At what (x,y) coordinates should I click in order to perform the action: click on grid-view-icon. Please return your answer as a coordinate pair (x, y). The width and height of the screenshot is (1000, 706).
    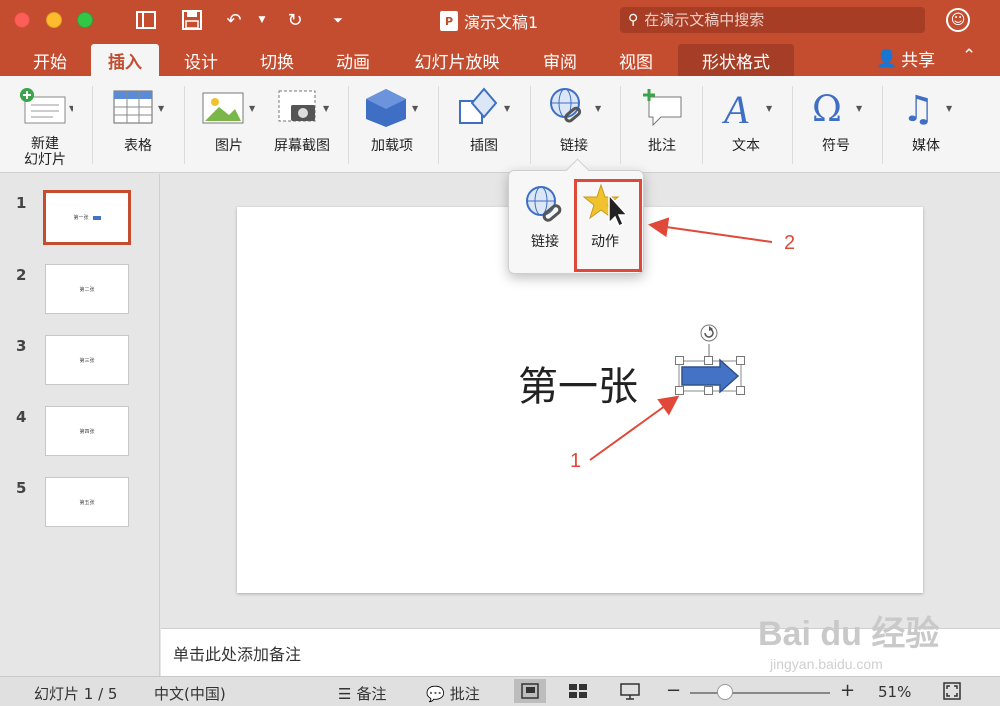
    Looking at the image, I should click on (578, 691).